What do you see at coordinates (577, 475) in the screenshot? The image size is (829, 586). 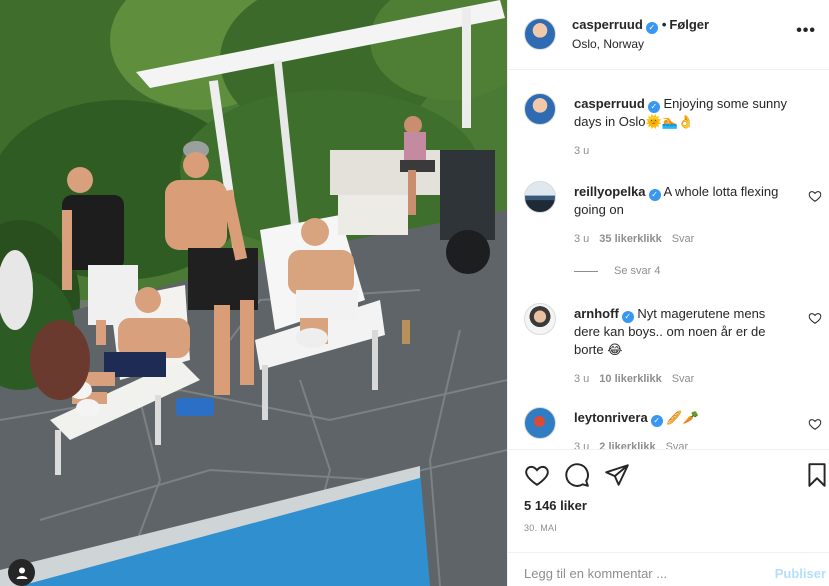 I see `comment-icon` at bounding box center [577, 475].